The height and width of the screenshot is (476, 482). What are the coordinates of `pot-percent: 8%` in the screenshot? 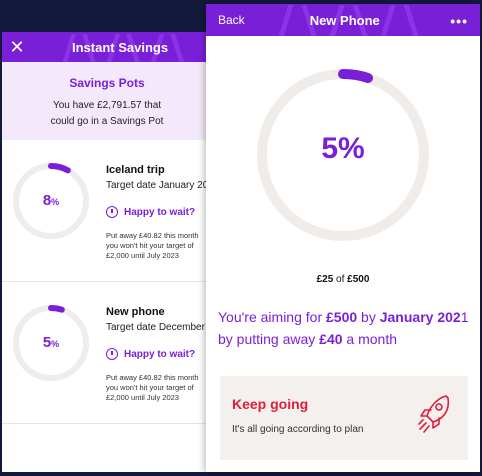 It's located at (51, 200).